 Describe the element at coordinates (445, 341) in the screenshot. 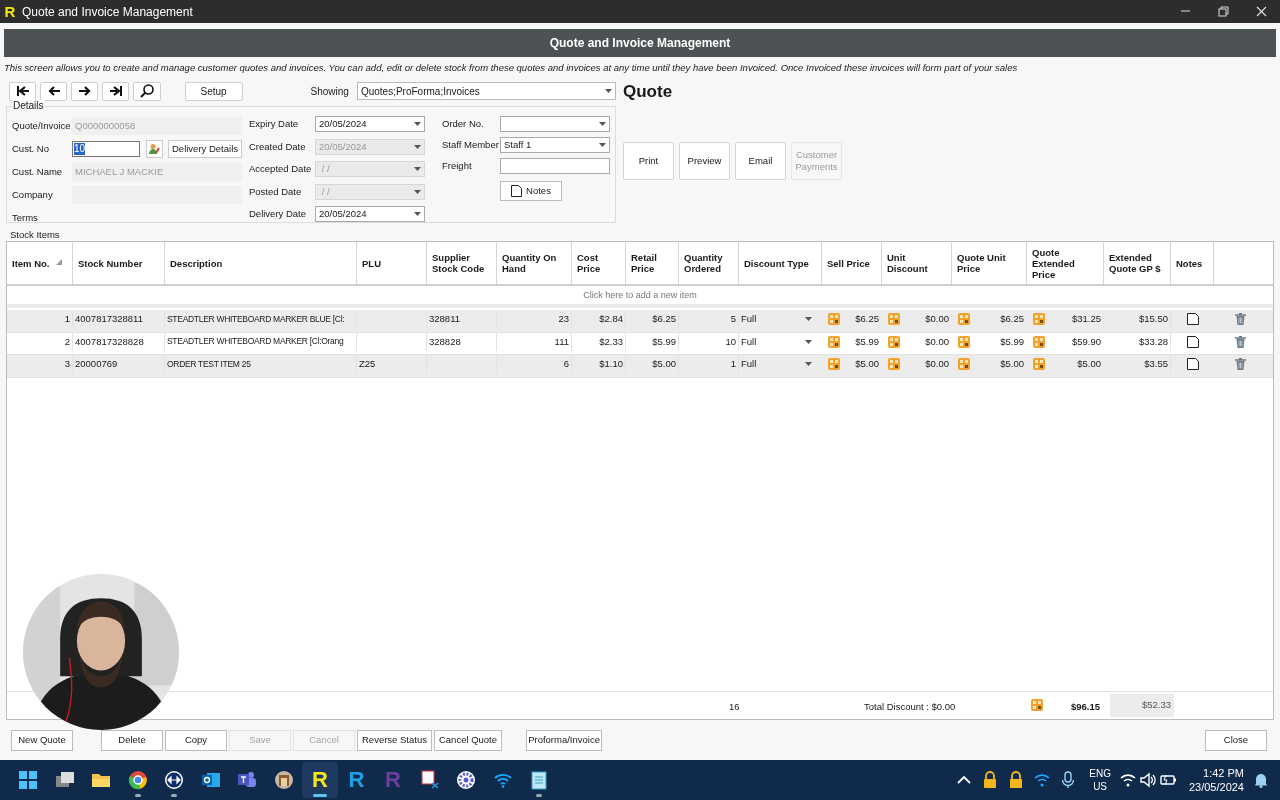

I see `table-cell: 328828` at that location.